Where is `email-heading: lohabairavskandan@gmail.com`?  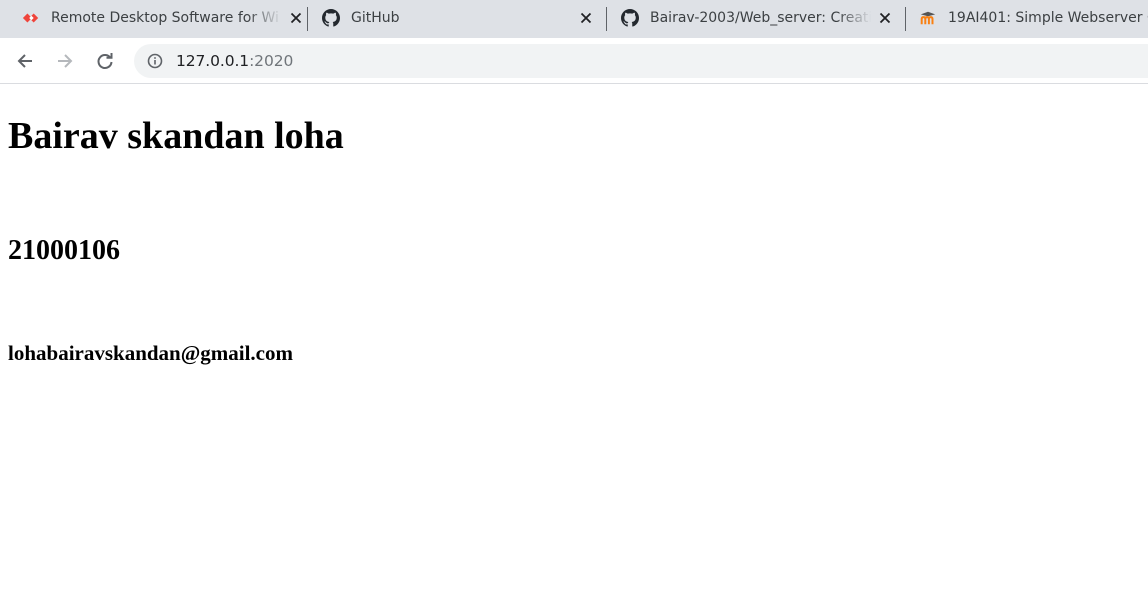 email-heading: lohabairavskandan@gmail.com is located at coordinates (150, 353).